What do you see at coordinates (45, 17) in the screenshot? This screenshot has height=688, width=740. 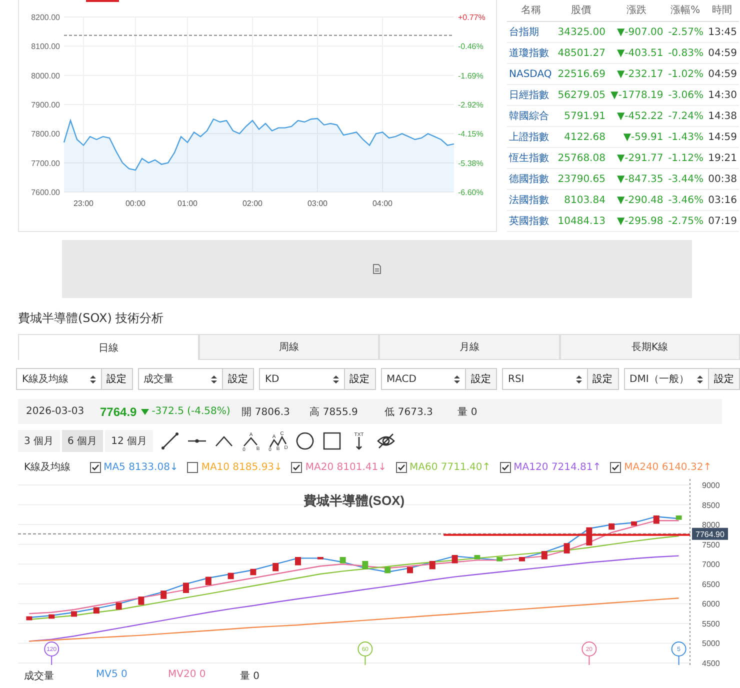 I see `axis-label: 8200.00` at bounding box center [45, 17].